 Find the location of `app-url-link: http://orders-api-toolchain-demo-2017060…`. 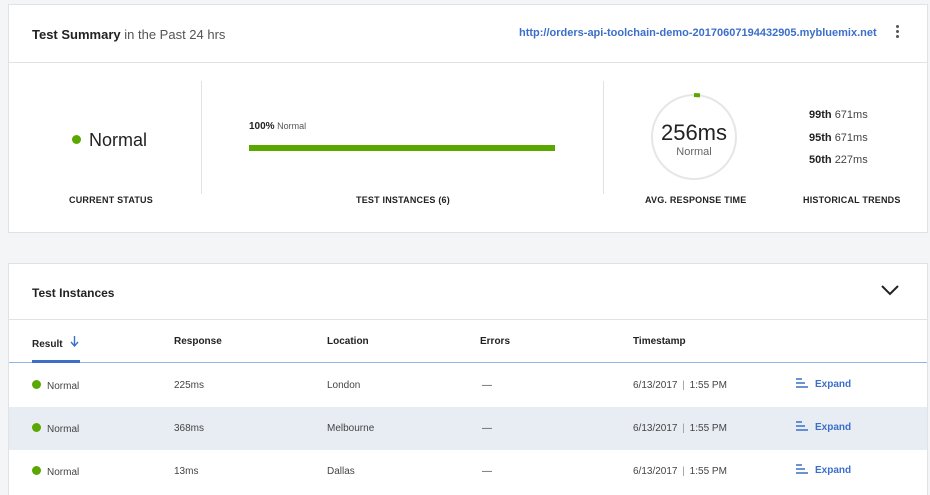

app-url-link: http://orders-api-toolchain-demo-2017060… is located at coordinates (698, 33).